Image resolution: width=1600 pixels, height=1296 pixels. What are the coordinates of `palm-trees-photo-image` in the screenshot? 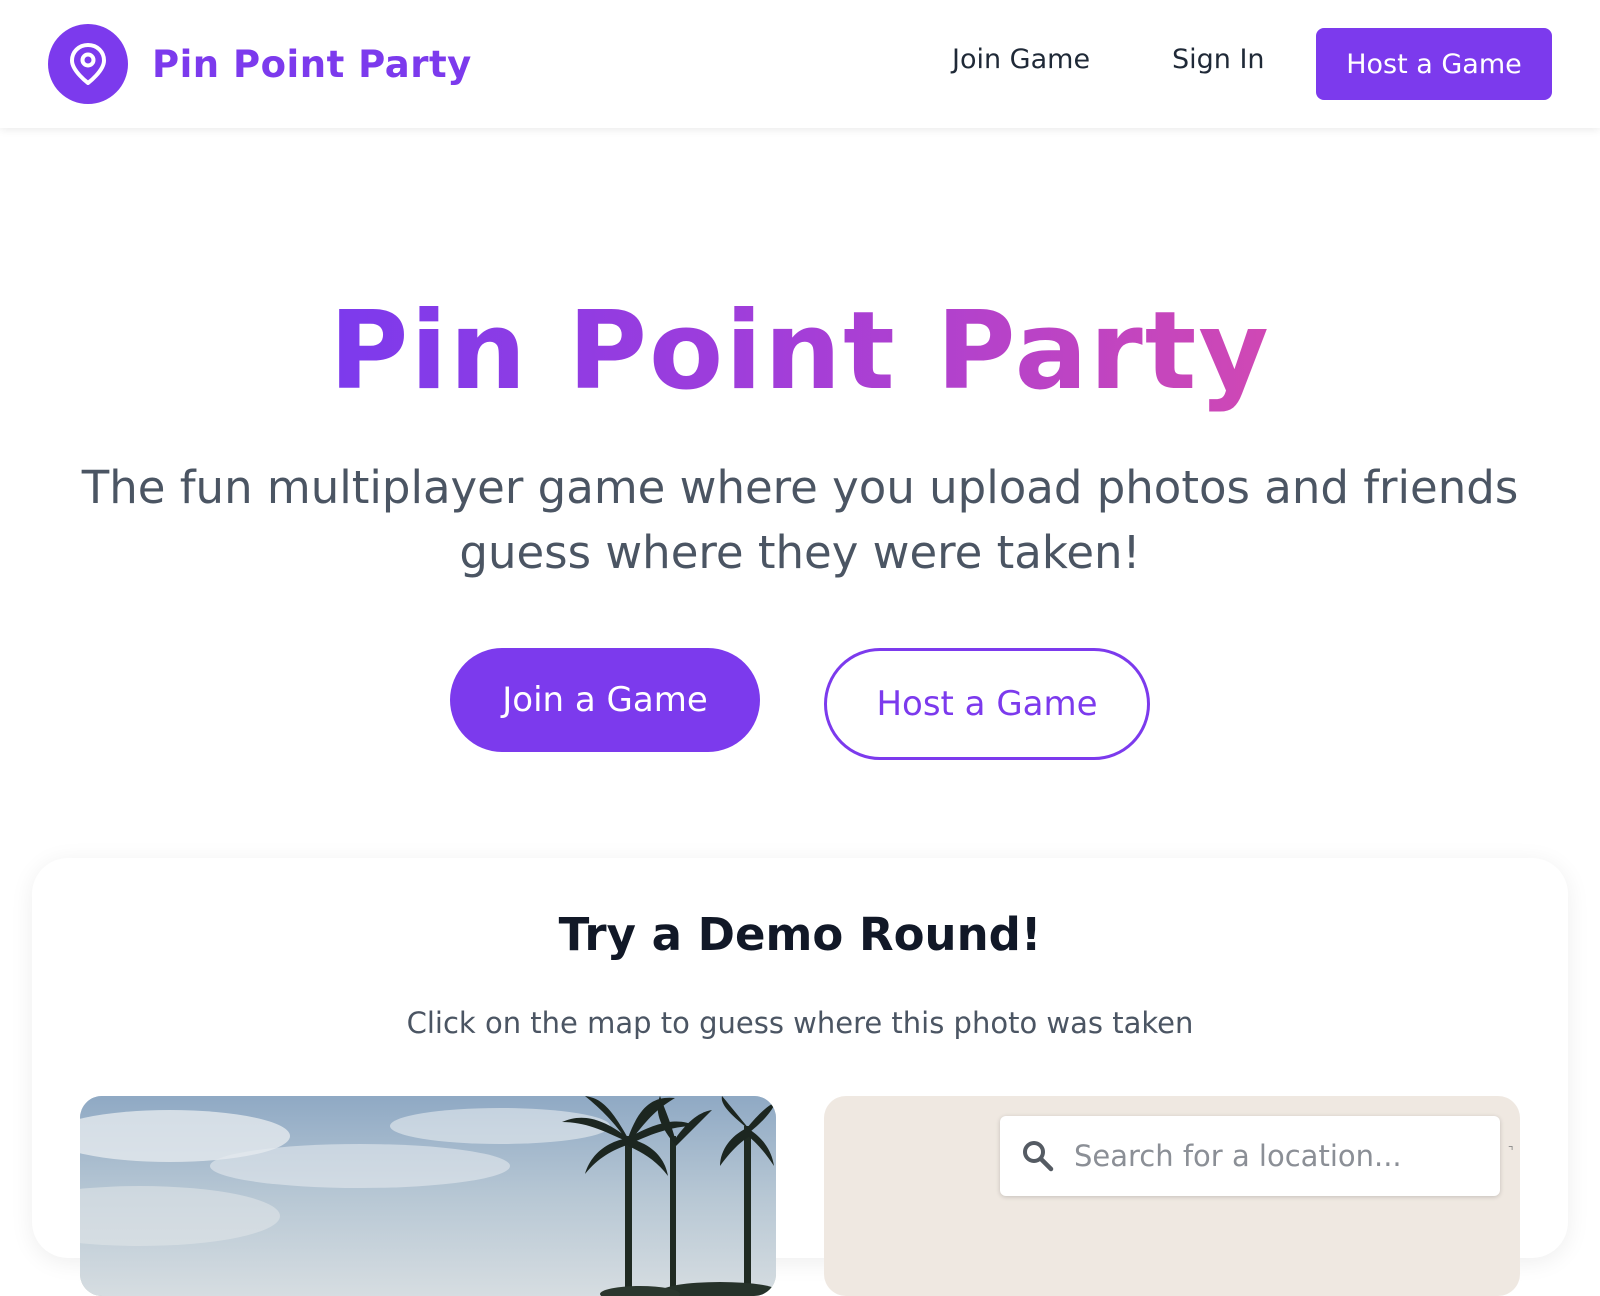 It's located at (428, 1196).